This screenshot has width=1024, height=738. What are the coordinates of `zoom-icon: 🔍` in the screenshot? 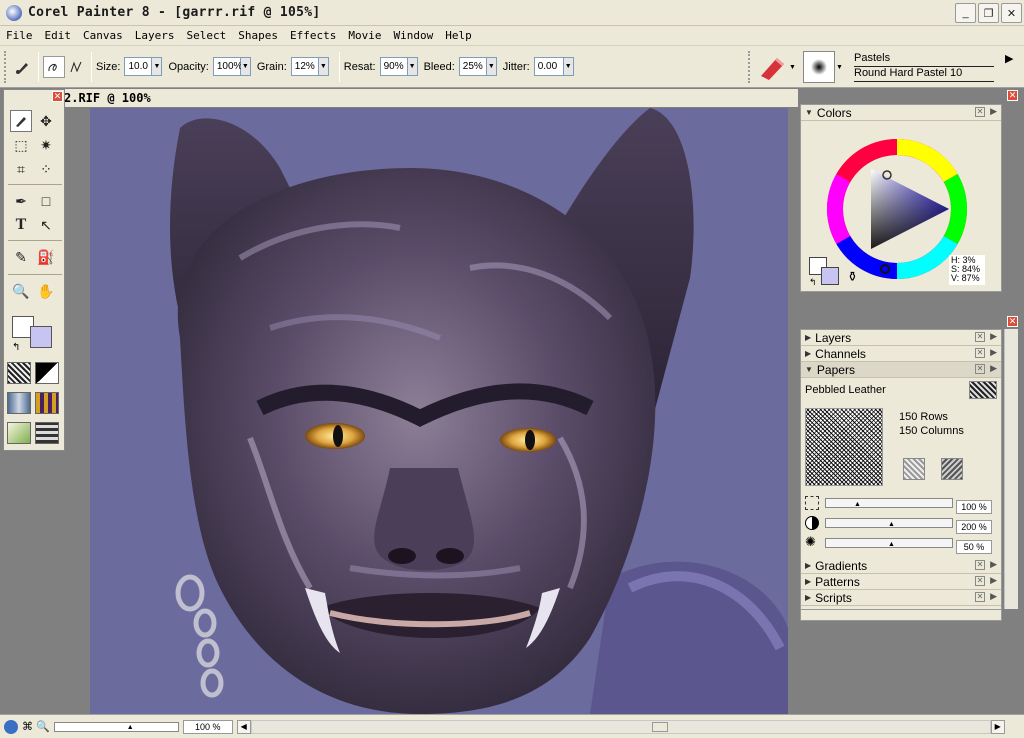 It's located at (43, 726).